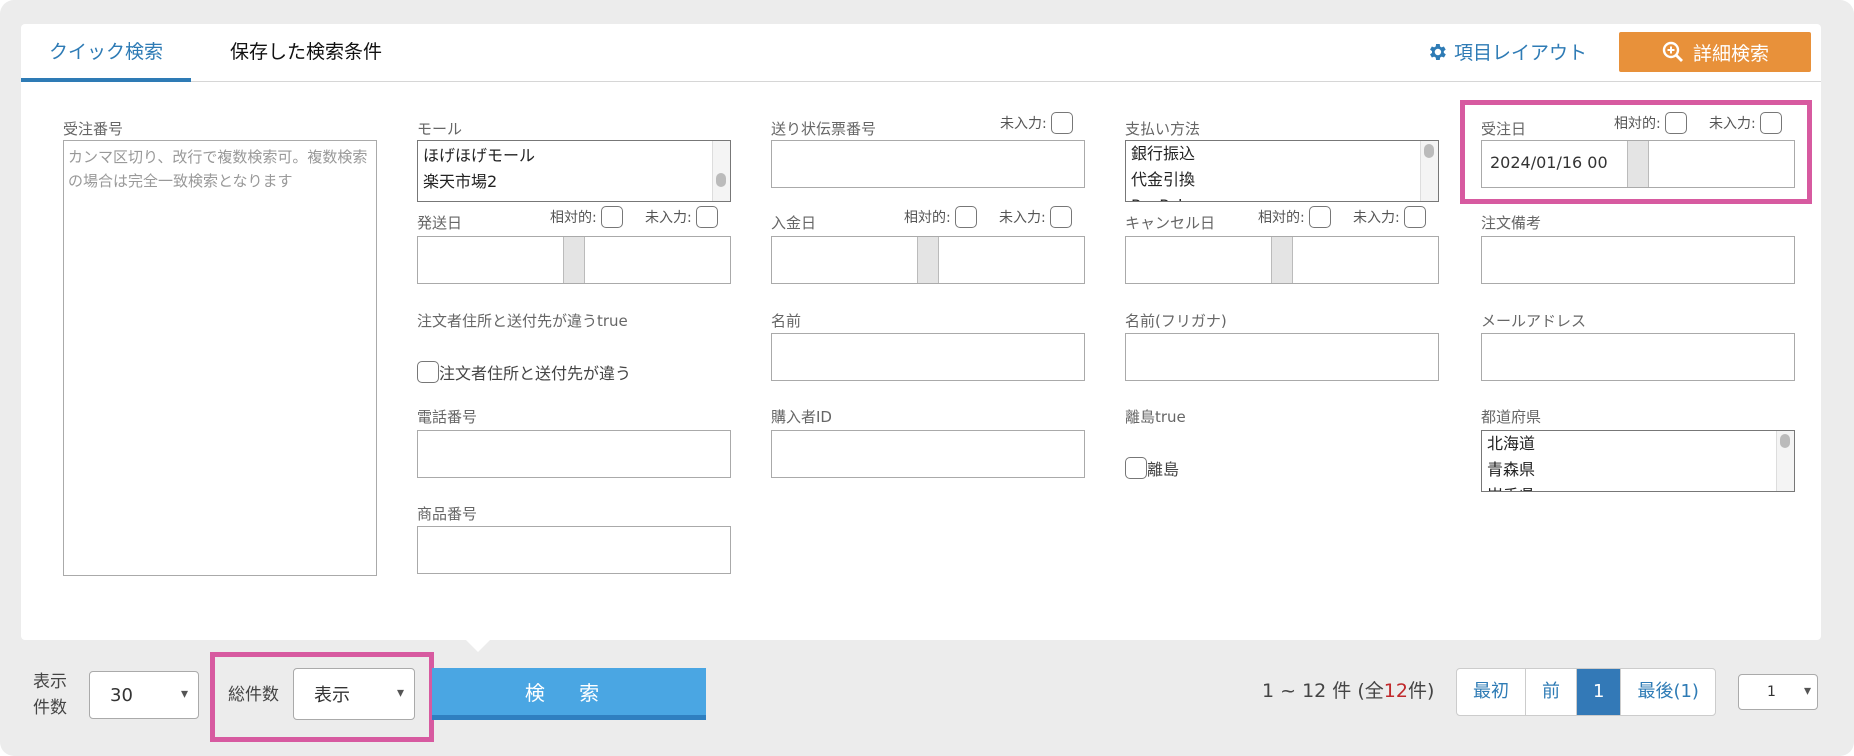  I want to click on page-select: 1 ▾, so click(1778, 692).